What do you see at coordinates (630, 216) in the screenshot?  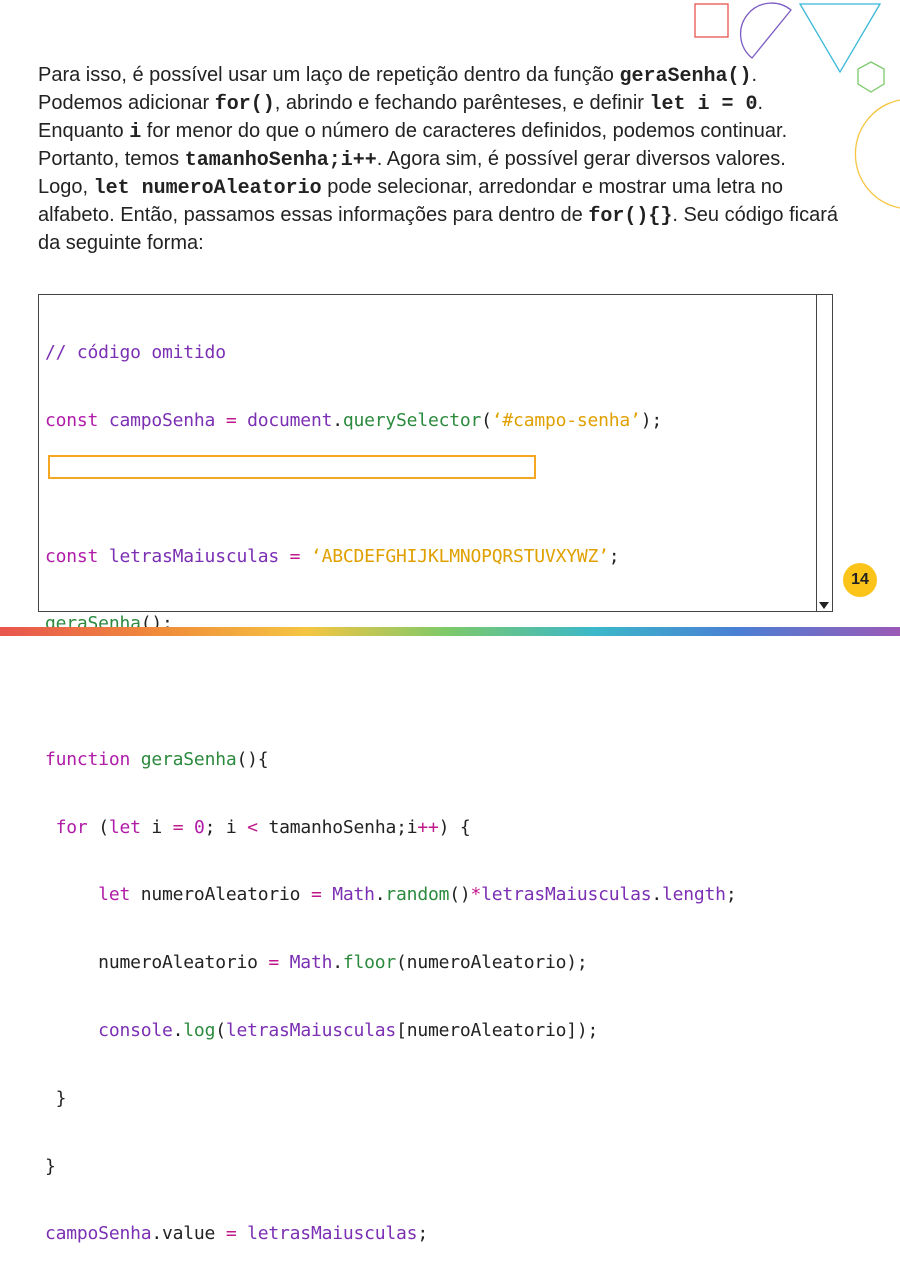 I see `inline-code: for(){}` at bounding box center [630, 216].